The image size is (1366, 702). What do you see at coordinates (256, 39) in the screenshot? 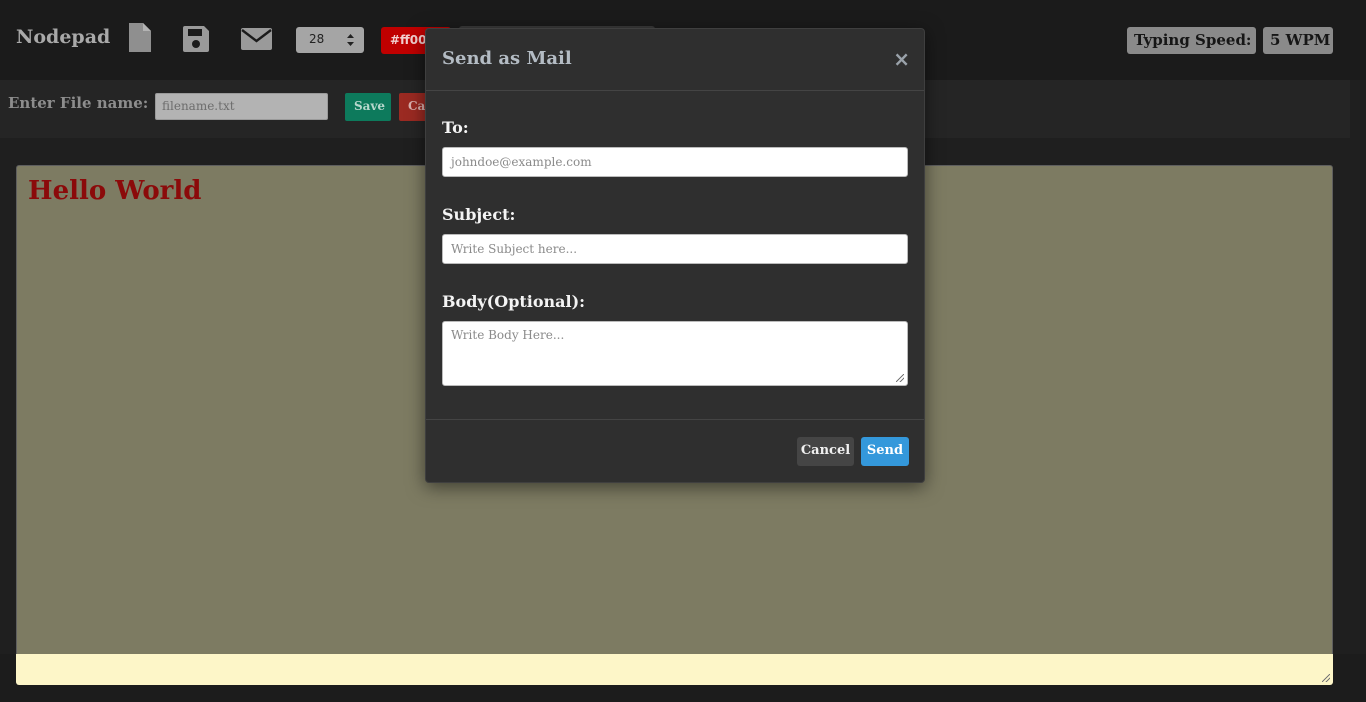
I see `mail-icon` at bounding box center [256, 39].